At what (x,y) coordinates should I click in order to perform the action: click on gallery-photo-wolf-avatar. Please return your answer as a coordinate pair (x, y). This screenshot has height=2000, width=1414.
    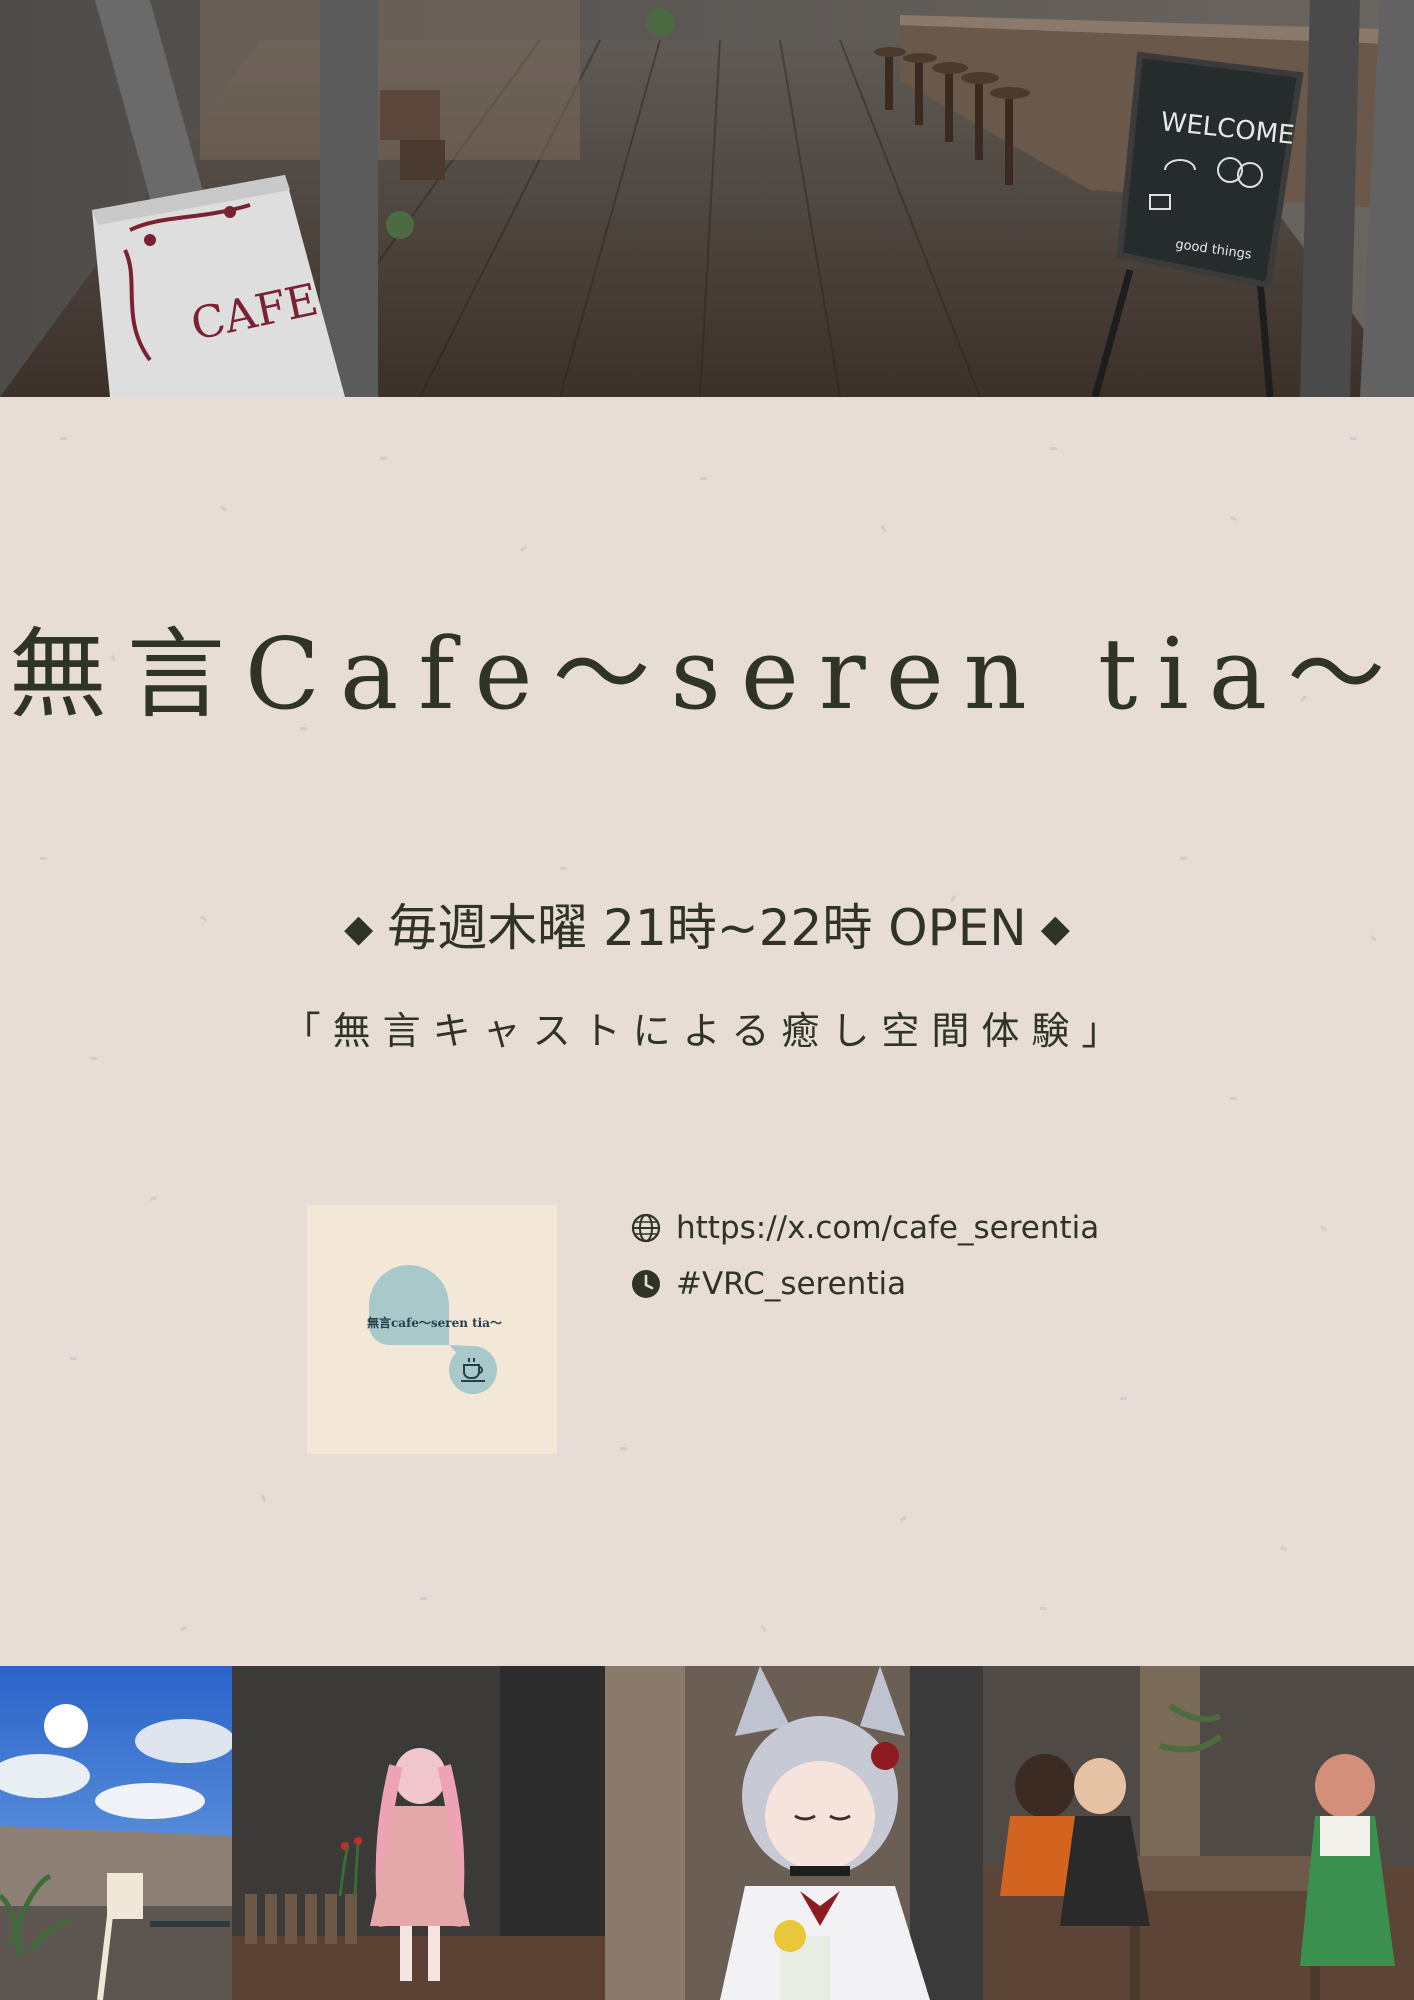
    Looking at the image, I should click on (794, 1833).